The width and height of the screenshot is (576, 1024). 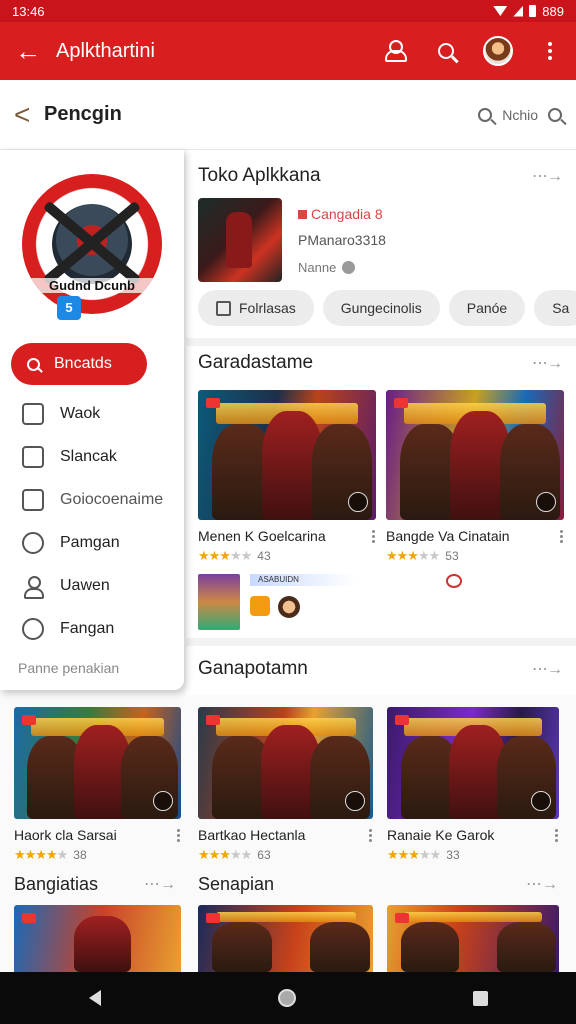 What do you see at coordinates (342, 267) in the screenshot?
I see `featured-app-subtitle: Nanne` at bounding box center [342, 267].